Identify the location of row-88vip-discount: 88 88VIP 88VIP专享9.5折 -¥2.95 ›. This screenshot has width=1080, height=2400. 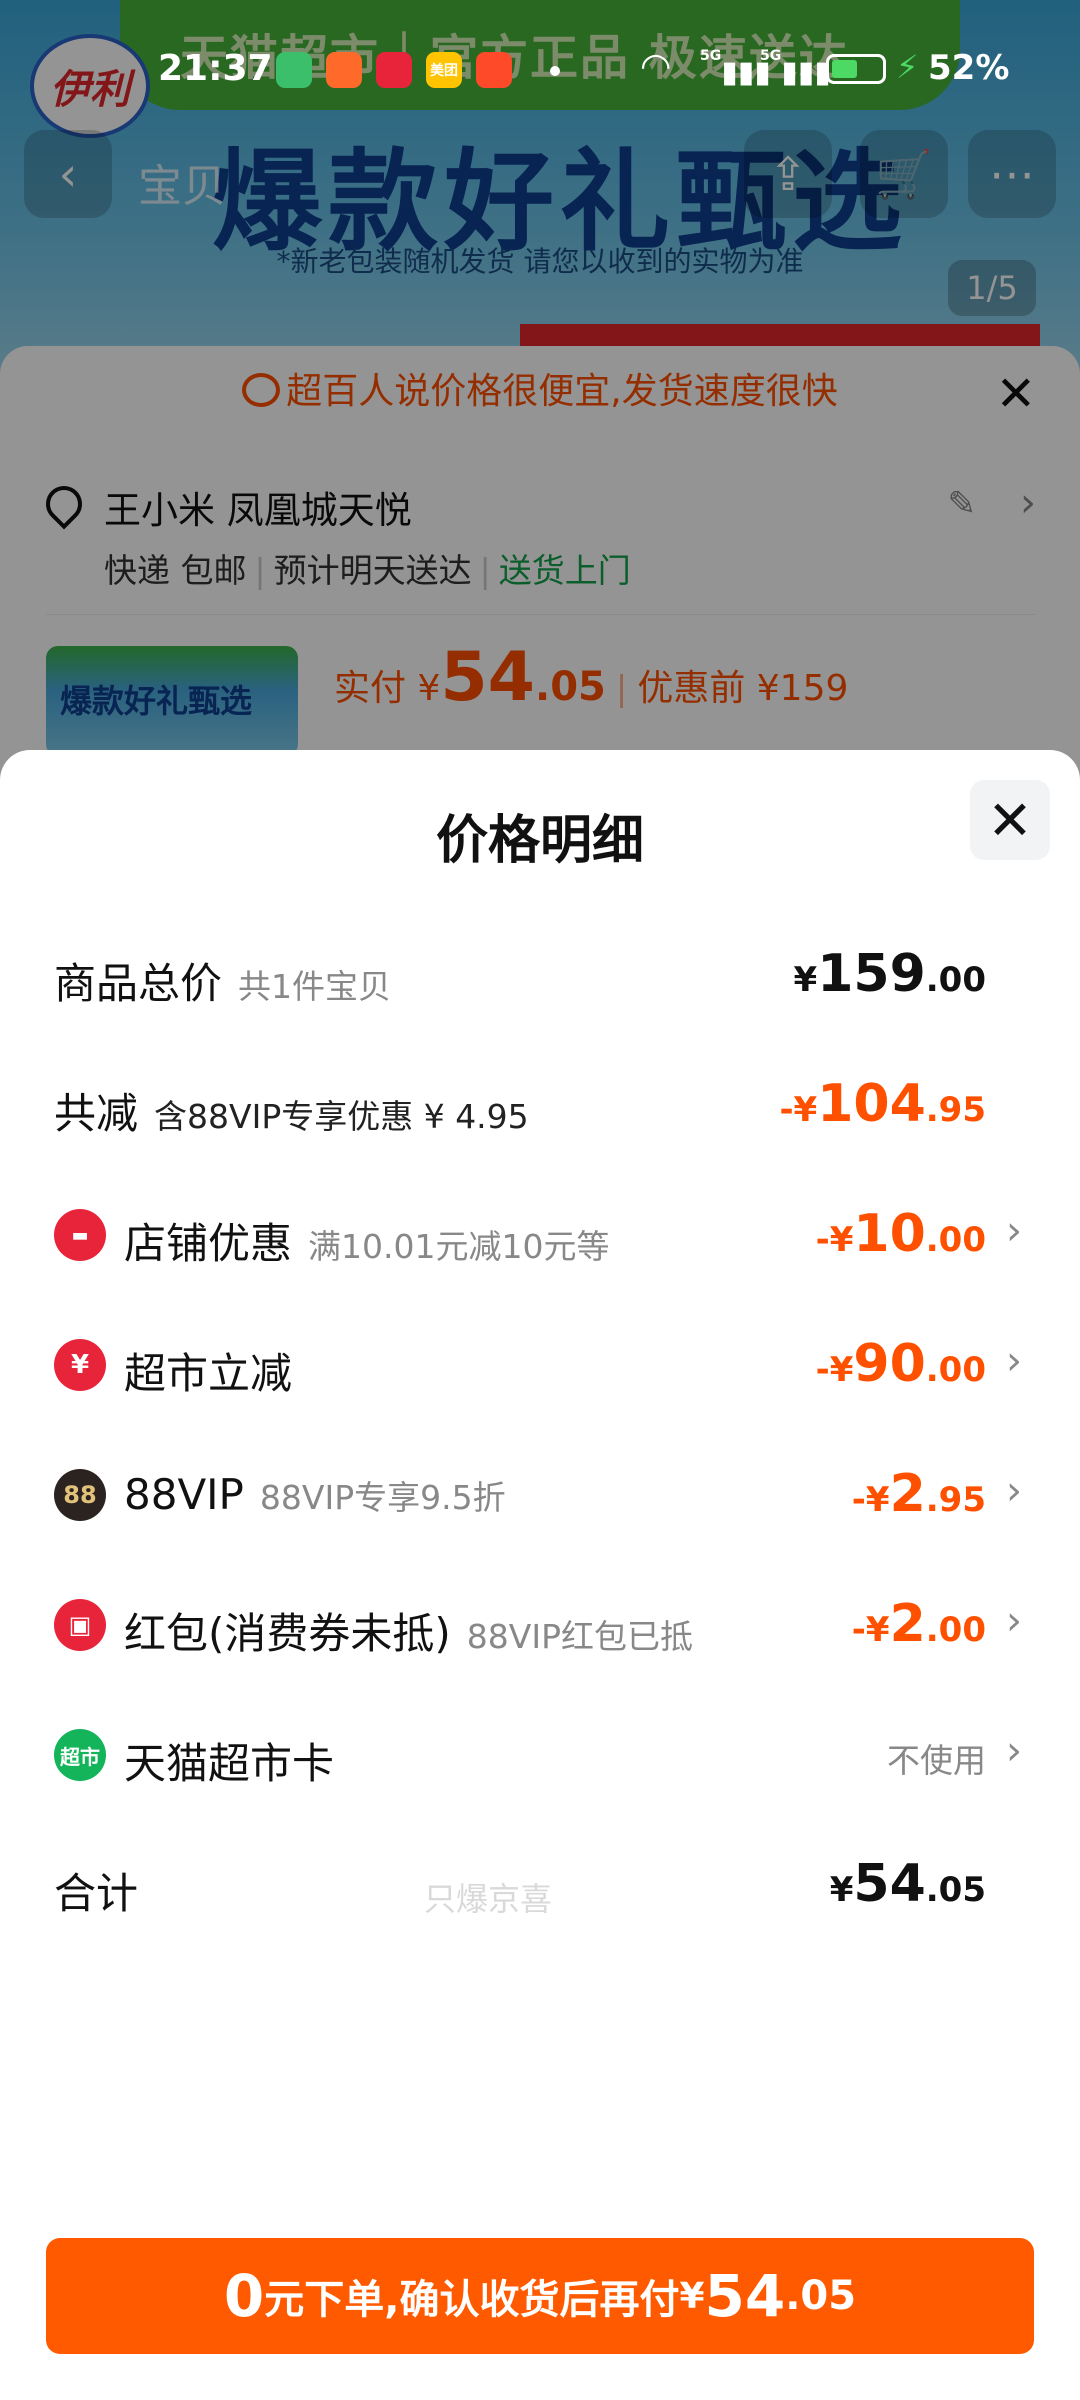
(540, 1495).